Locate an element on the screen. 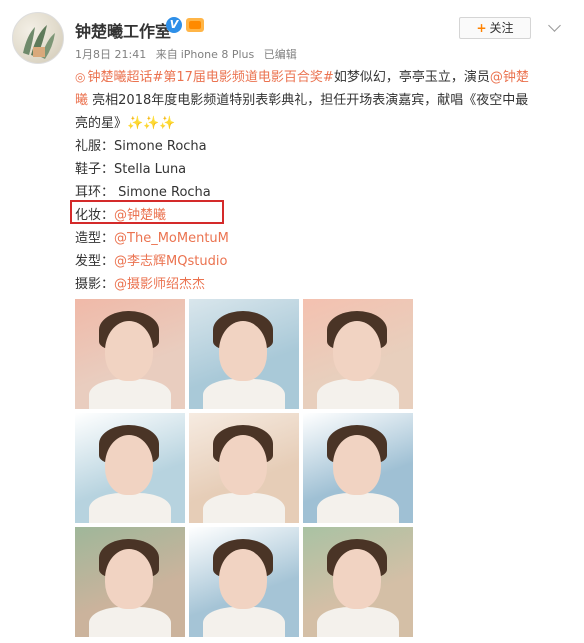  follow-label: 关注 is located at coordinates (501, 28).